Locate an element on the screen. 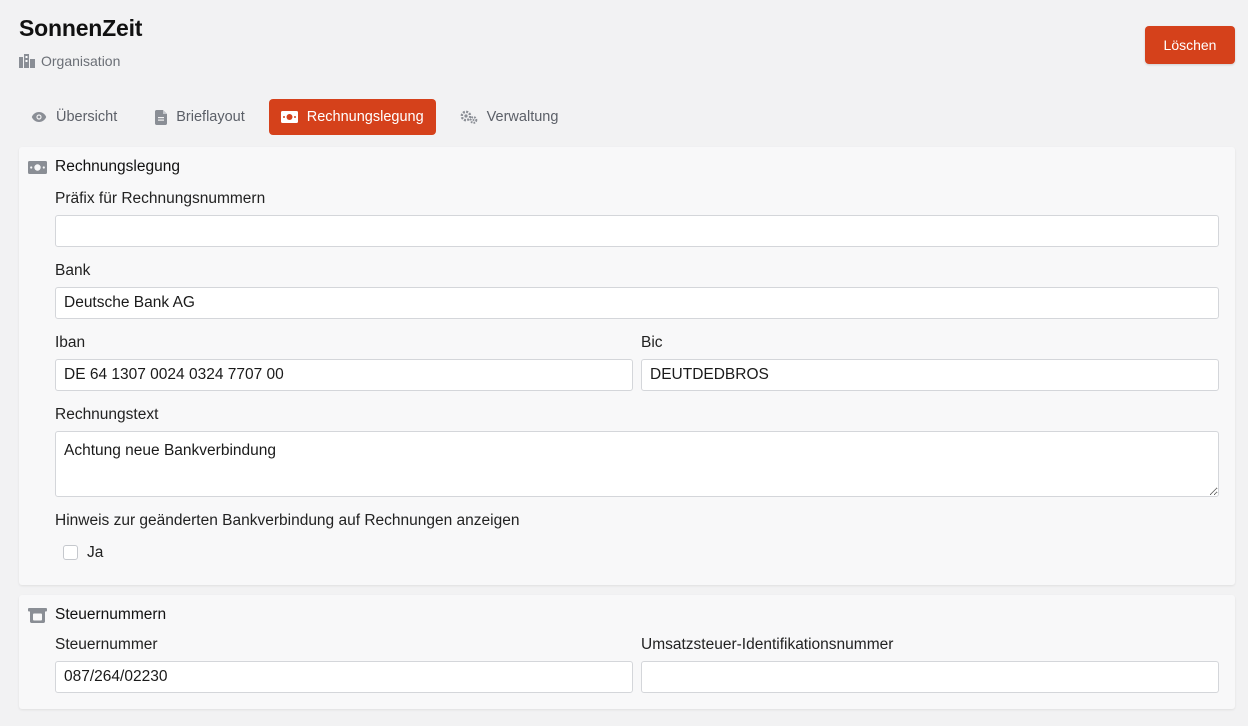 Image resolution: width=1248 pixels, height=726 pixels. tax-icon is located at coordinates (37, 615).